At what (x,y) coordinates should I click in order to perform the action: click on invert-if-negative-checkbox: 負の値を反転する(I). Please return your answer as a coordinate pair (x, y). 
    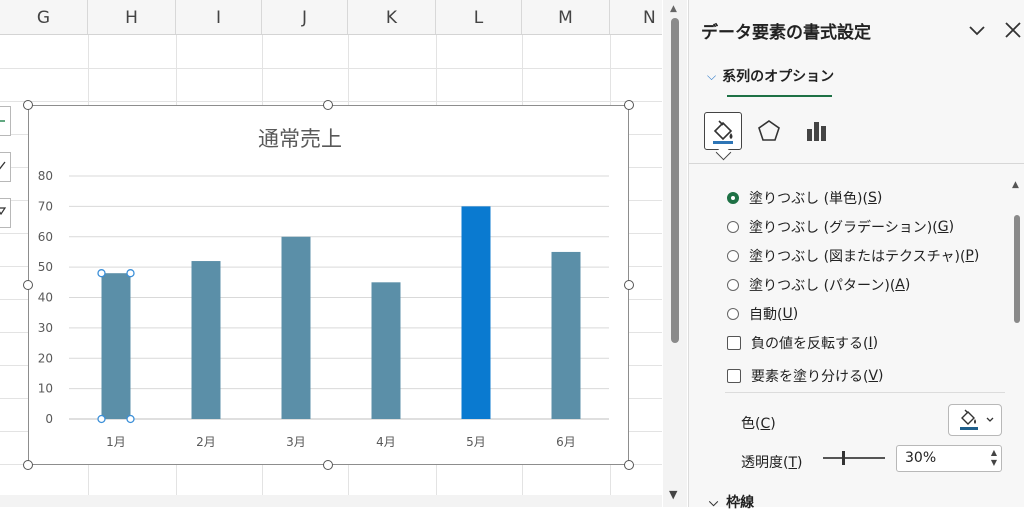
    Looking at the image, I should click on (802, 343).